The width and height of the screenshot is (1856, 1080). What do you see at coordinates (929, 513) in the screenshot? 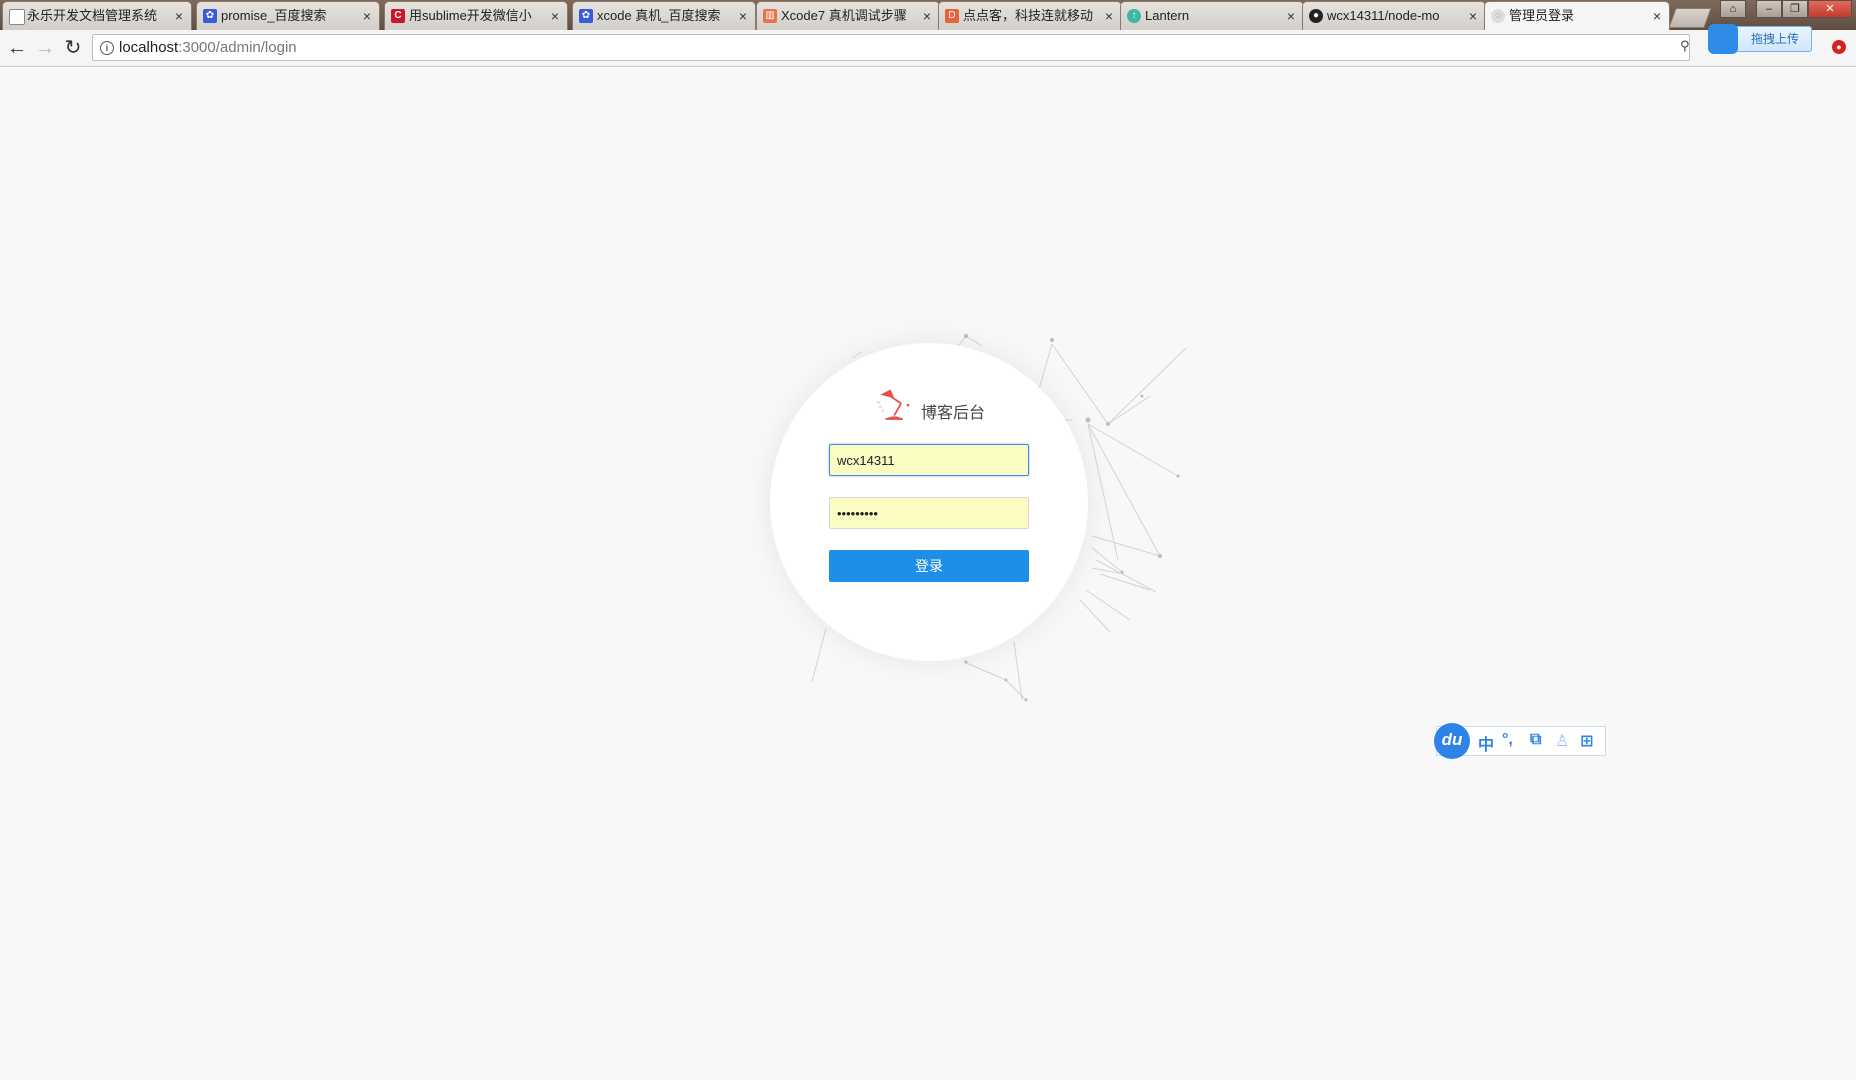
I see `password-input` at bounding box center [929, 513].